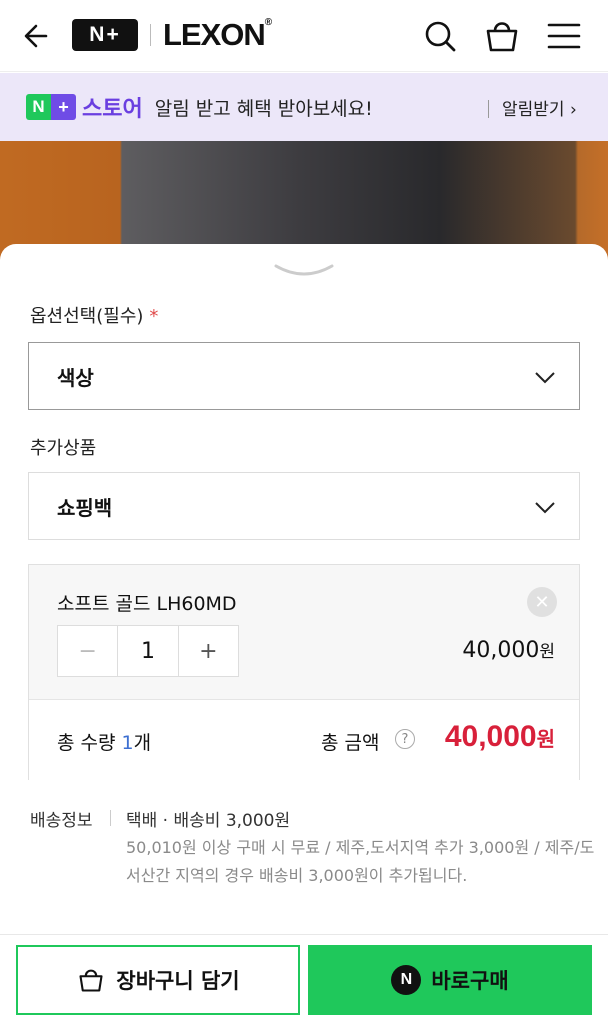 The width and height of the screenshot is (608, 1024). What do you see at coordinates (61, 821) in the screenshot?
I see `shipping-label: 배송정보` at bounding box center [61, 821].